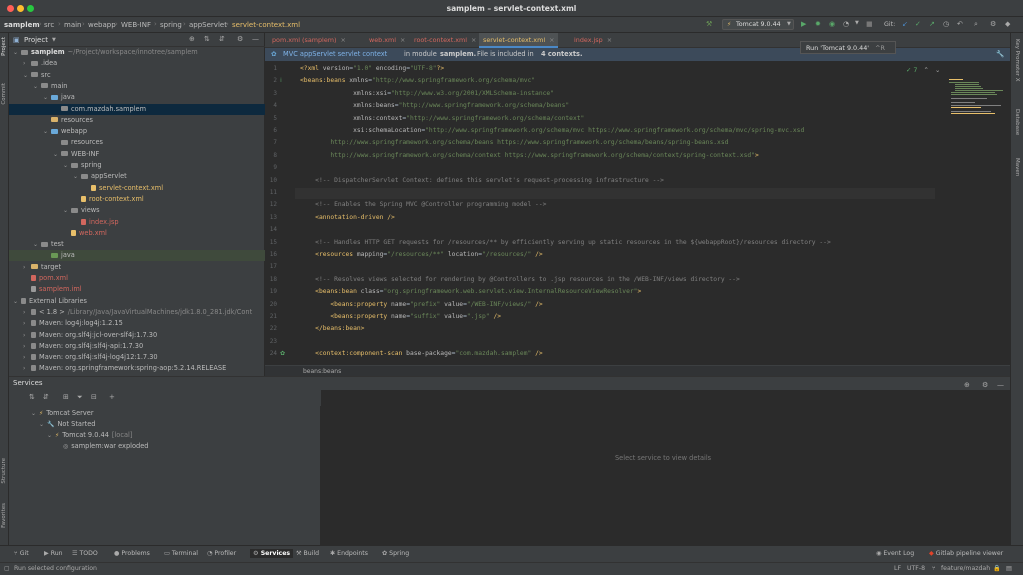  What do you see at coordinates (637, 370) in the screenshot?
I see `editor-breadcrumb: beans:beans` at bounding box center [637, 370].